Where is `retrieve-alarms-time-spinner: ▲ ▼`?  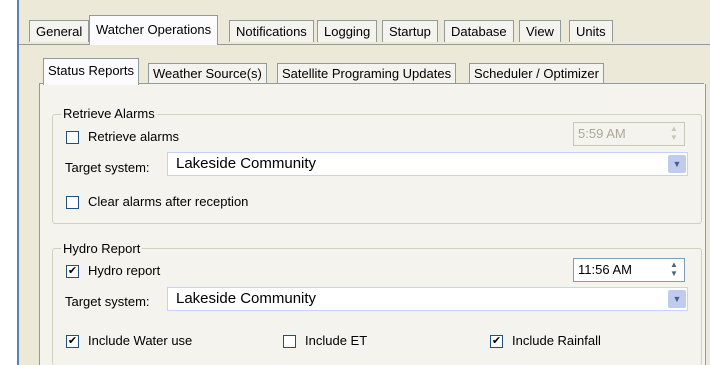 retrieve-alarms-time-spinner: ▲ ▼ is located at coordinates (674, 134).